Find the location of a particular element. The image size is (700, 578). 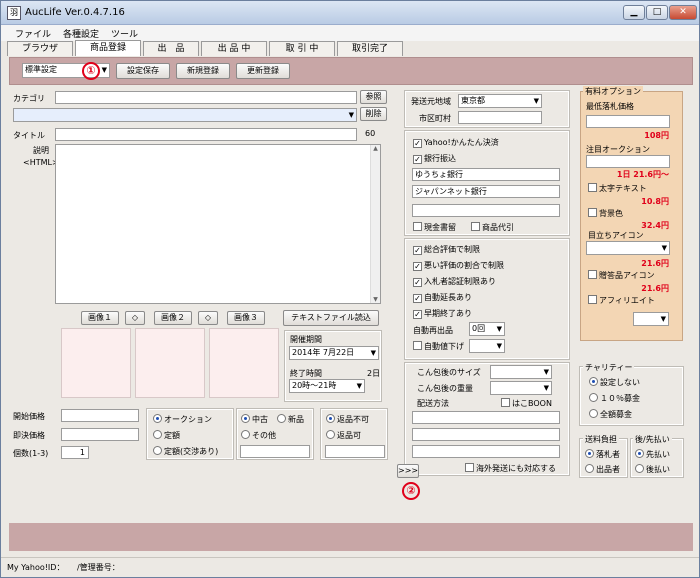

package-size-select: ▼ is located at coordinates (521, 372).